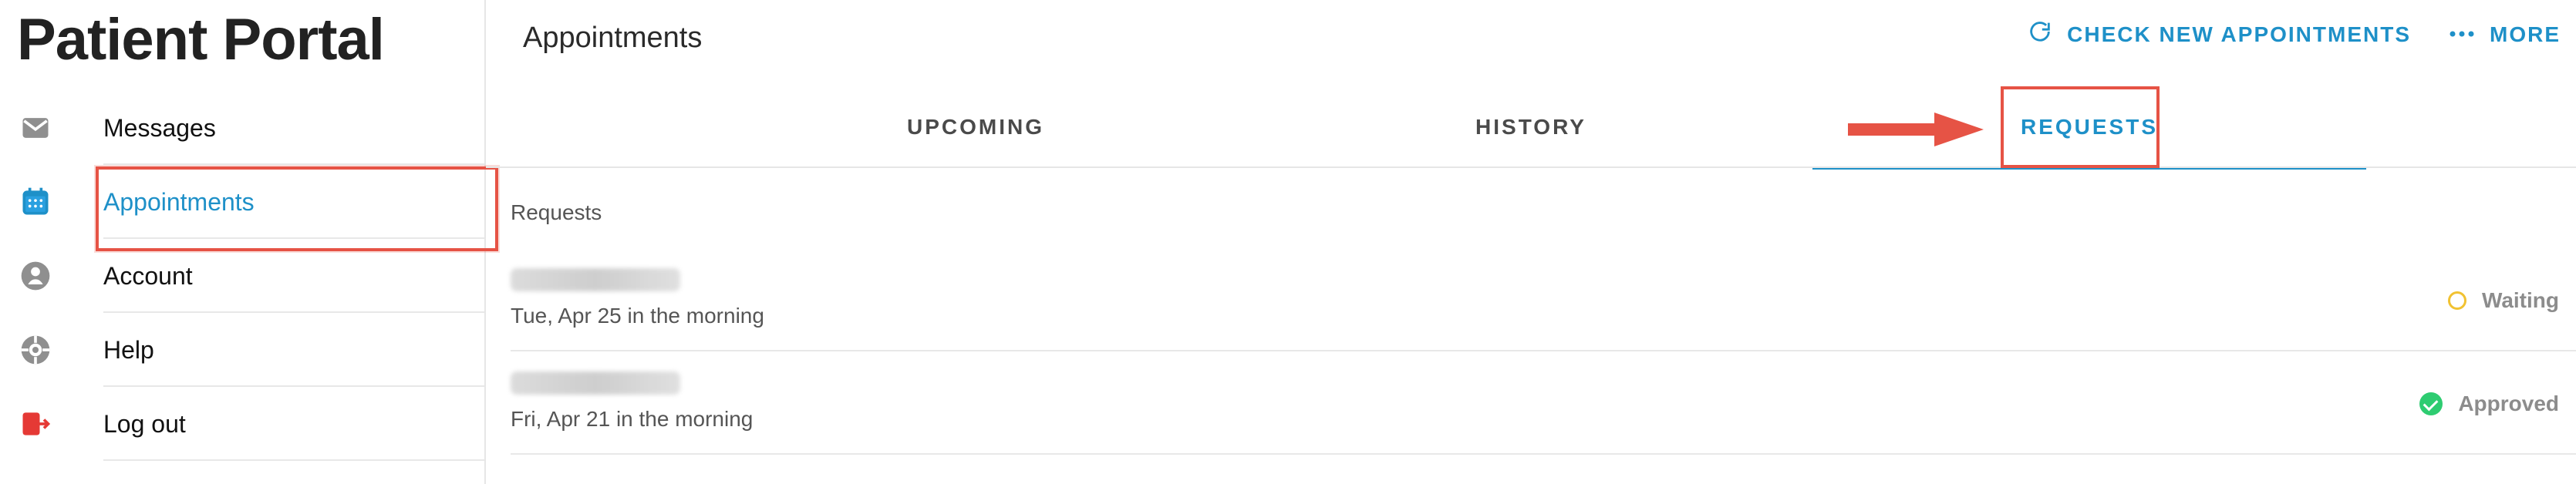 Image resolution: width=2576 pixels, height=484 pixels. I want to click on sidebar-item-label: Messages, so click(159, 128).